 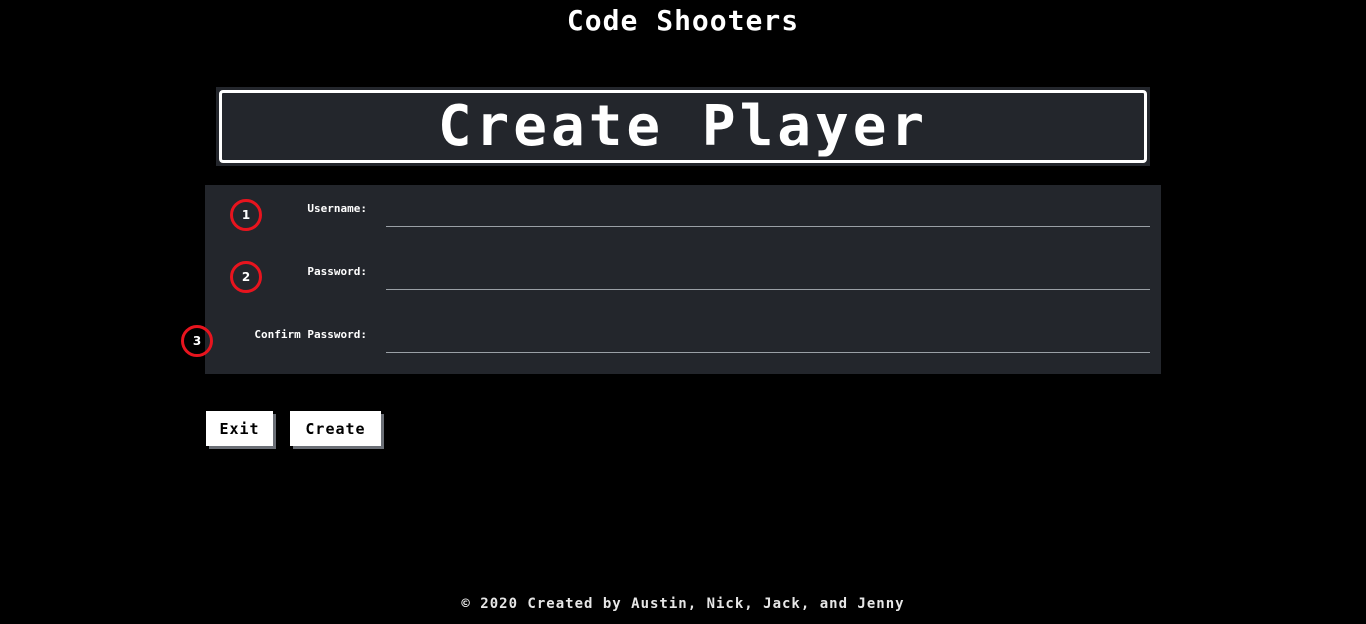 I want to click on annotation-marker-3: 3, so click(x=197, y=341).